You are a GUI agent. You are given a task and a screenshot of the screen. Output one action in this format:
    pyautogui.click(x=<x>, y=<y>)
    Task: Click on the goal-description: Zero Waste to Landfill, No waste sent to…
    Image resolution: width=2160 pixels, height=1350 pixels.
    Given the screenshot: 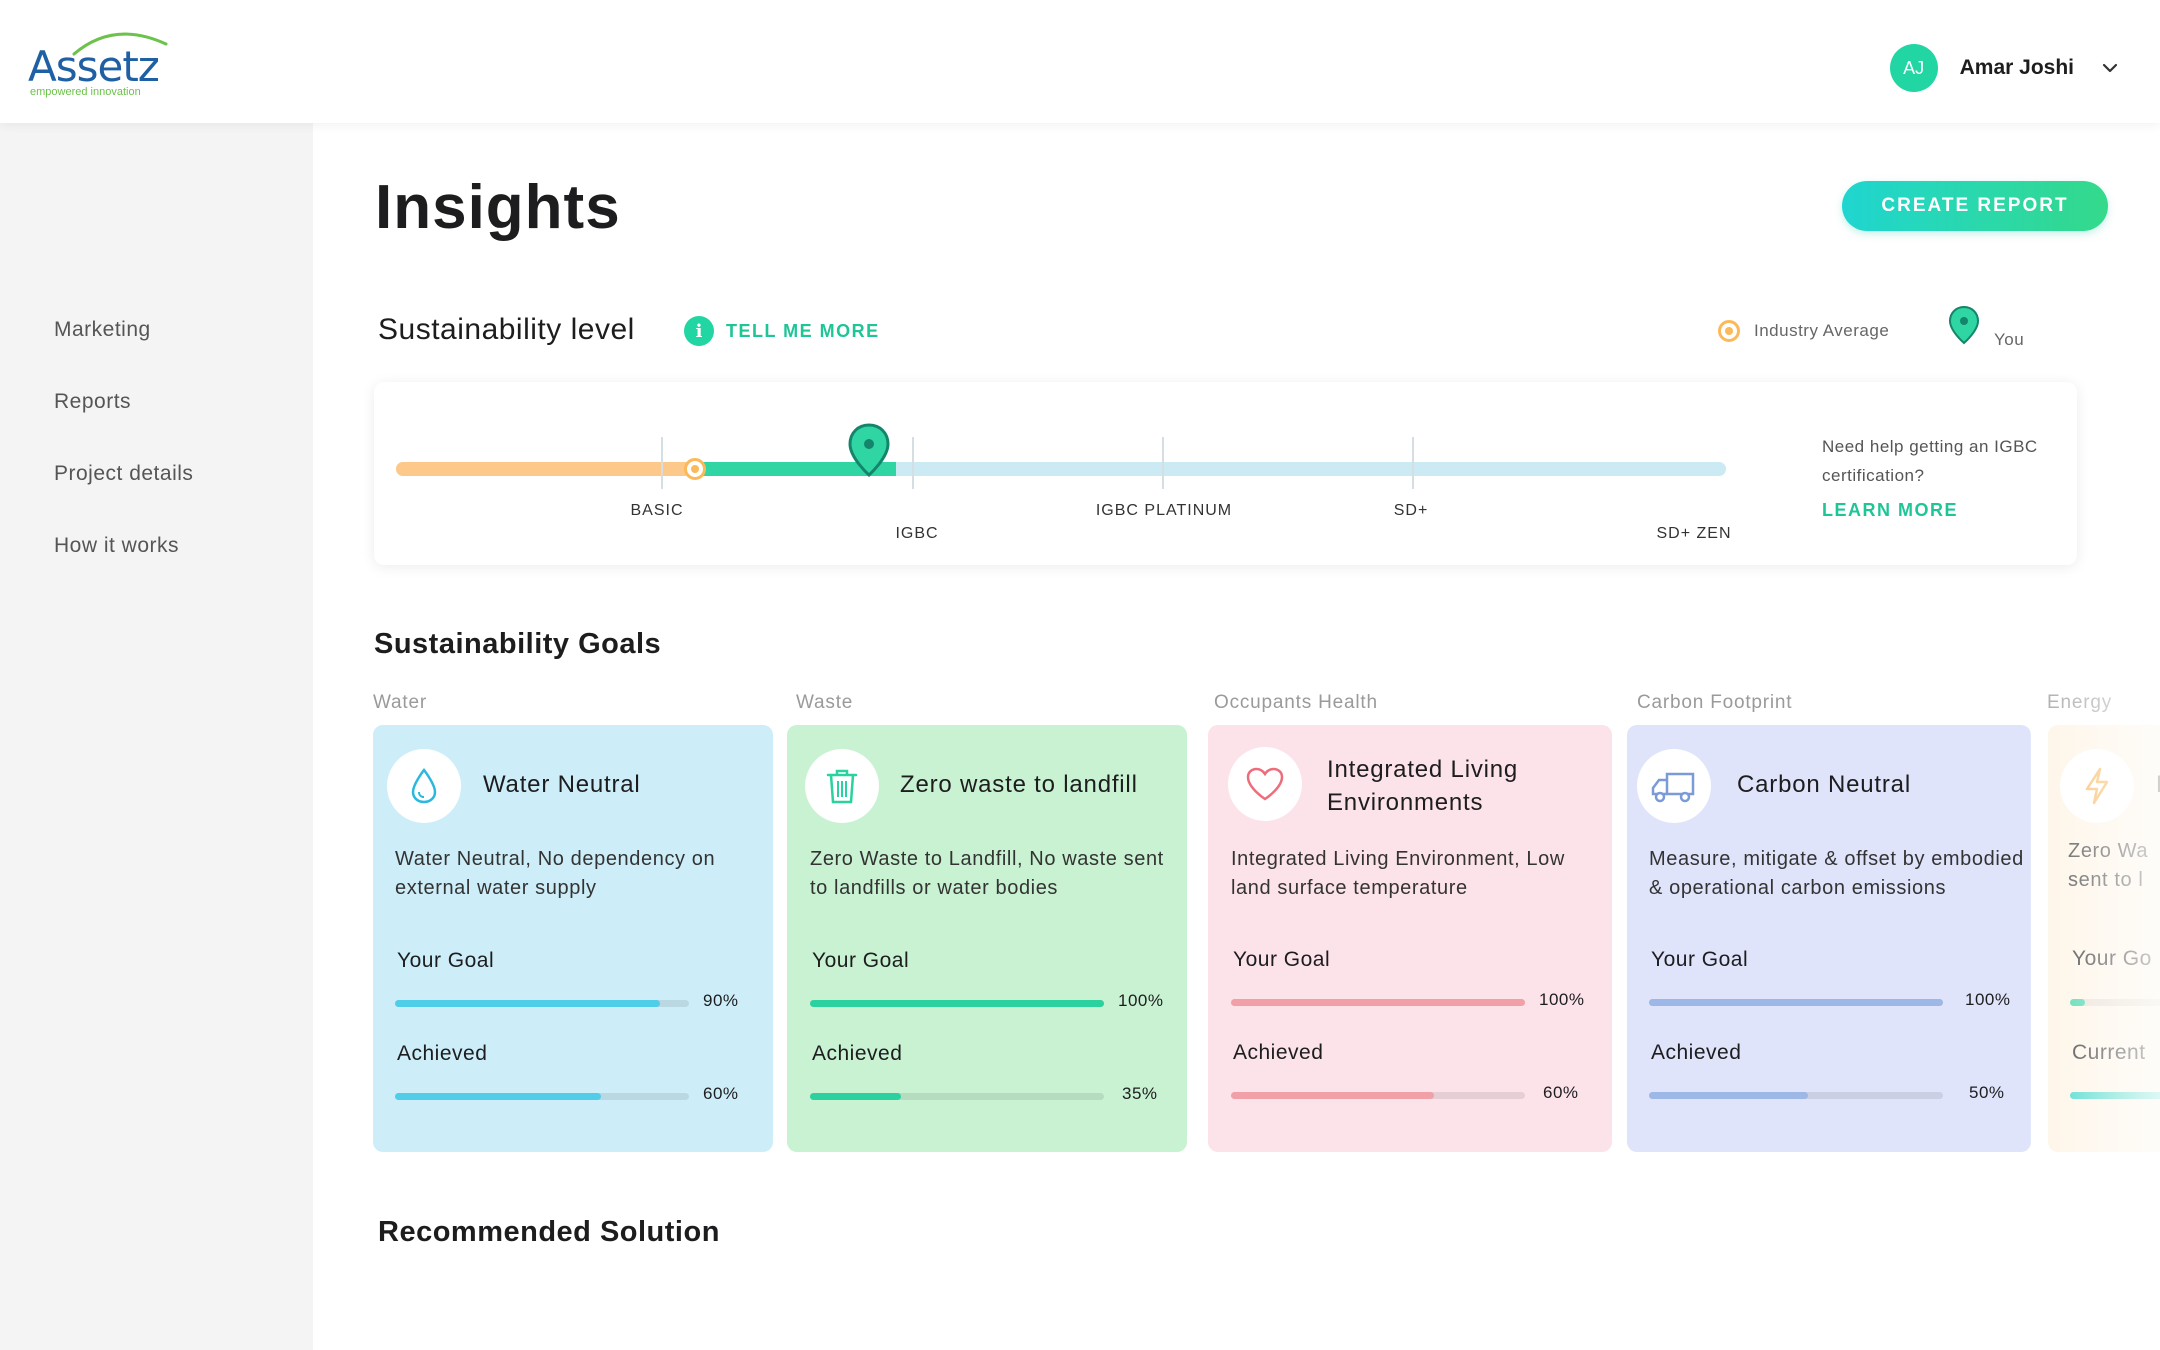 What is the action you would take?
    pyautogui.click(x=987, y=873)
    